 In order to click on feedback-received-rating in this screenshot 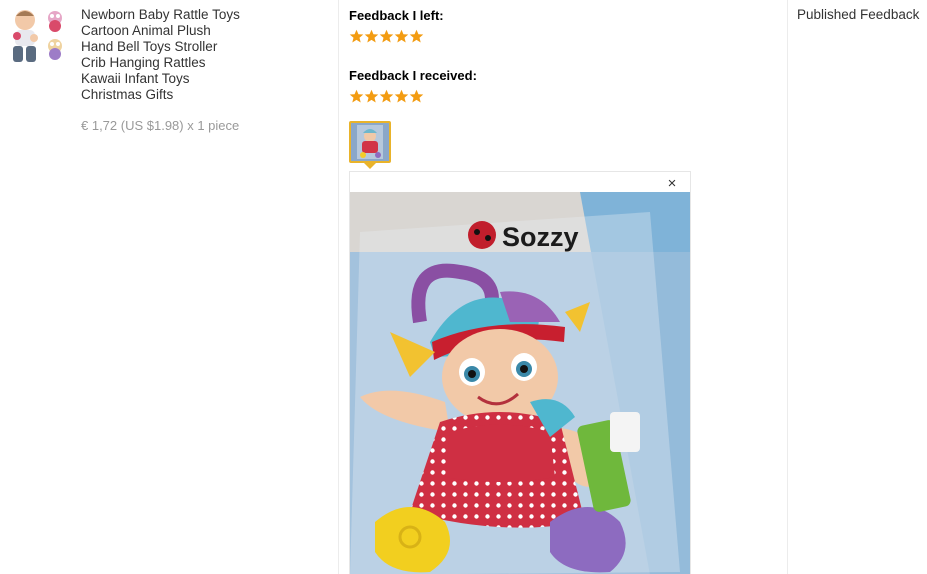, I will do `click(386, 97)`.